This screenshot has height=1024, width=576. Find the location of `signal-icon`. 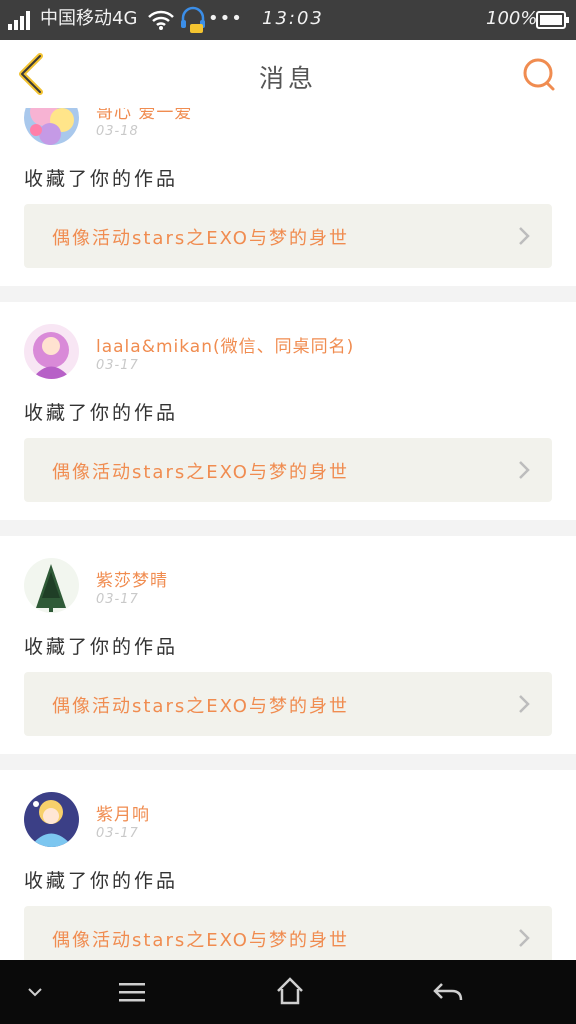

signal-icon is located at coordinates (19, 20).